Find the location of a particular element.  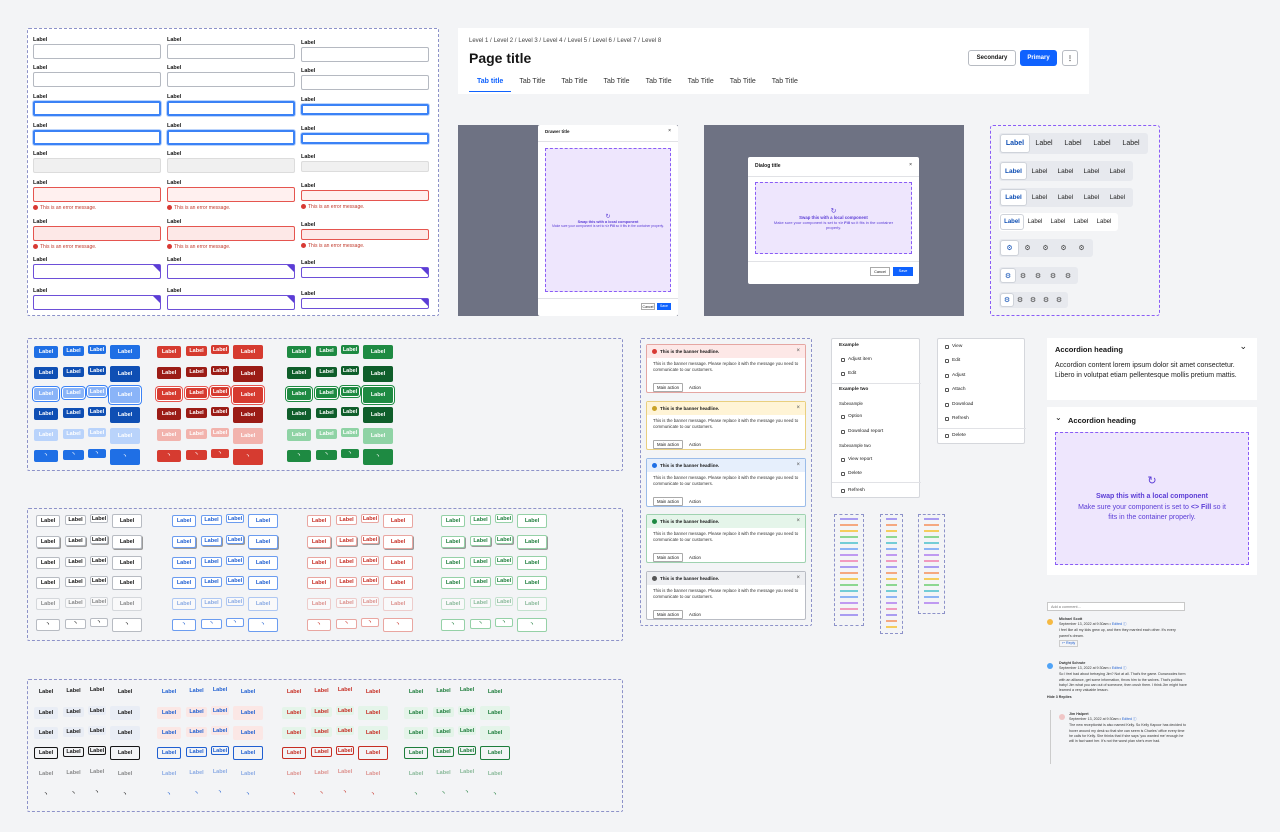

menu-item: View report is located at coordinates (856, 459).